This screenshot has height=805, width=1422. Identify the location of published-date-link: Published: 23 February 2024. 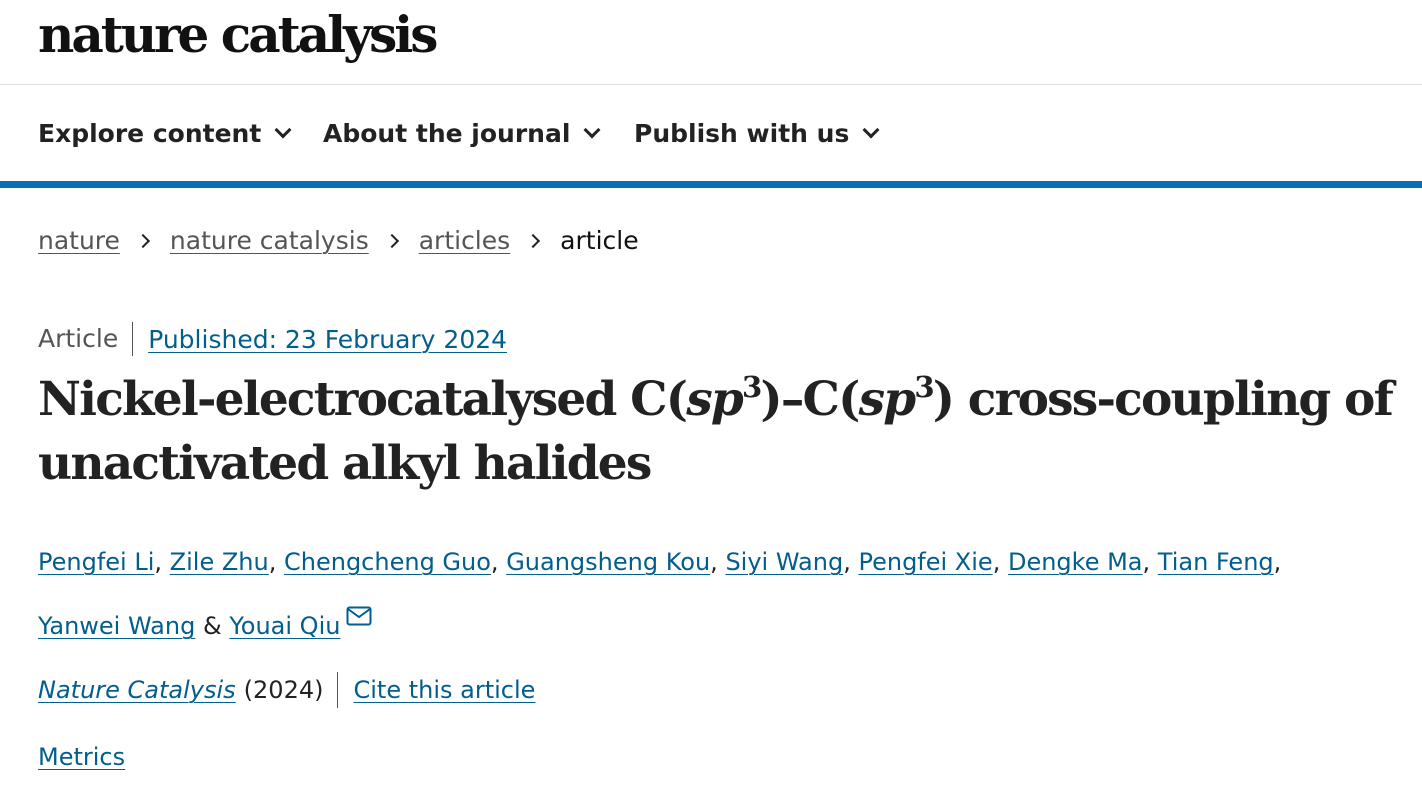
(327, 339).